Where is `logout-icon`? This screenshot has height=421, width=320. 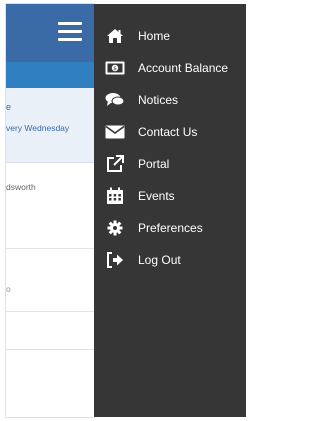
logout-icon is located at coordinates (115, 260).